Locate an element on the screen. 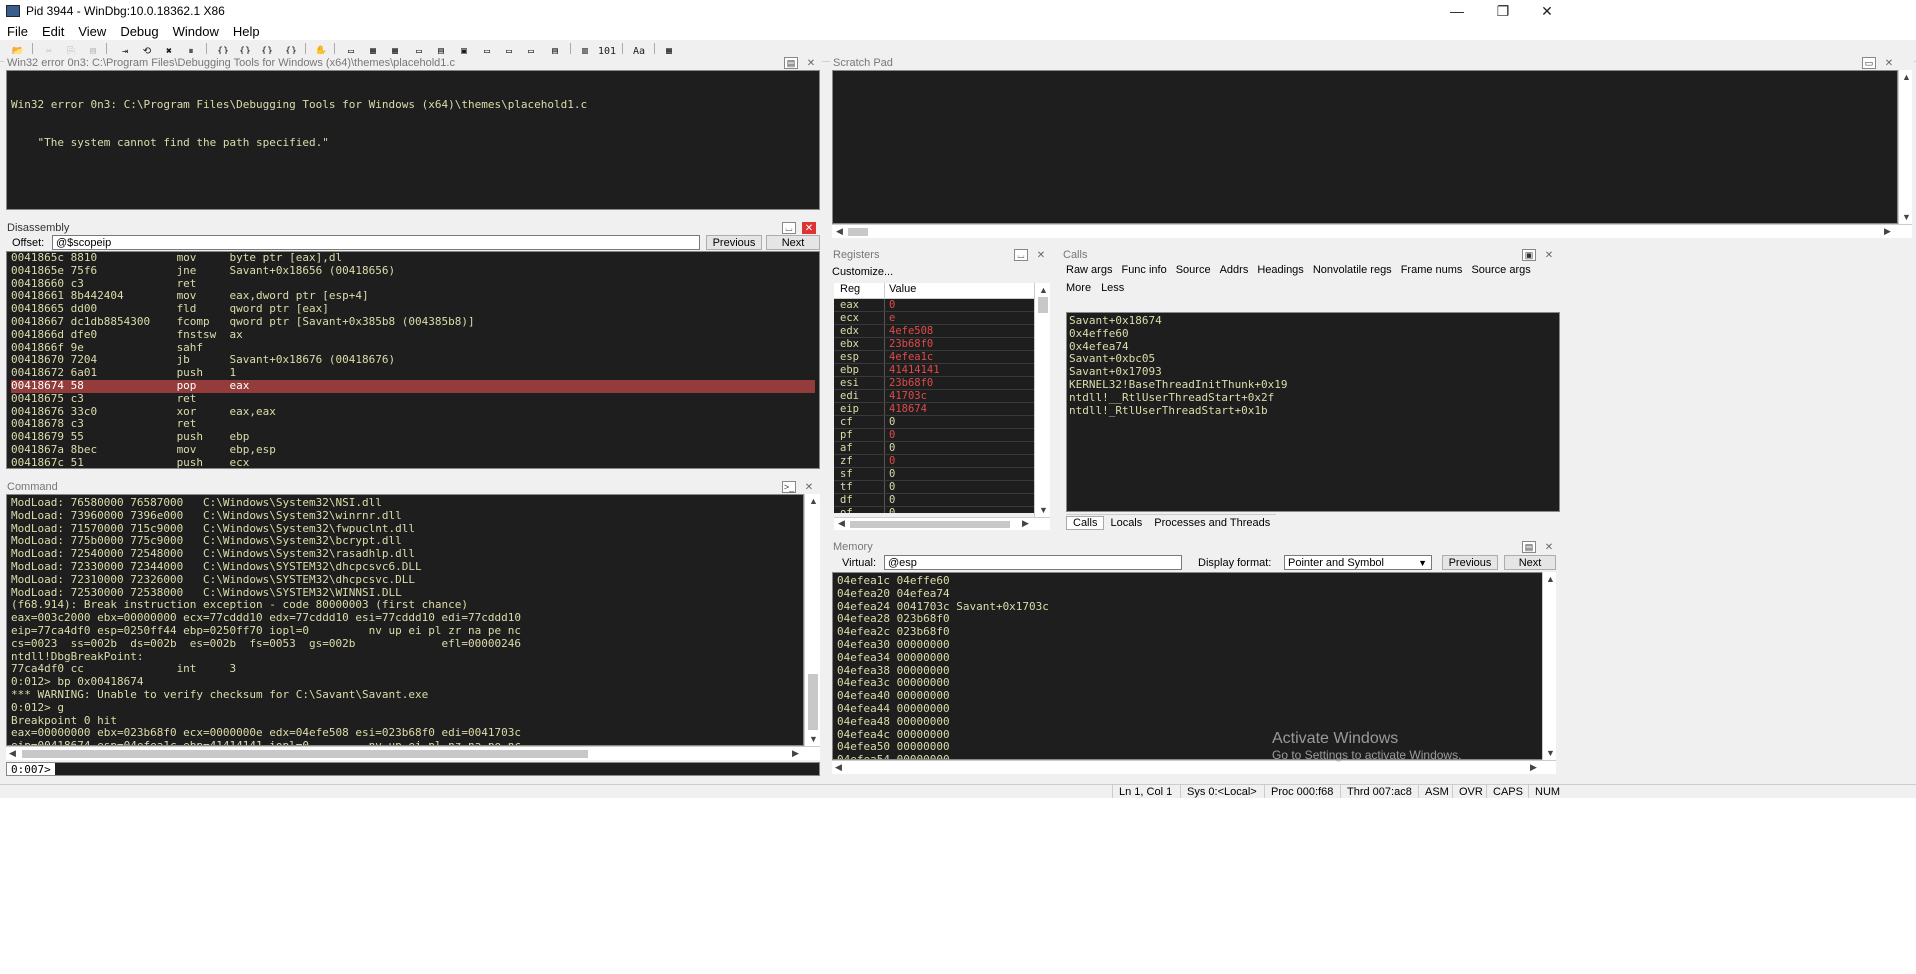 This screenshot has height=974, width=1916. close-button: ✕ is located at coordinates (1547, 11).